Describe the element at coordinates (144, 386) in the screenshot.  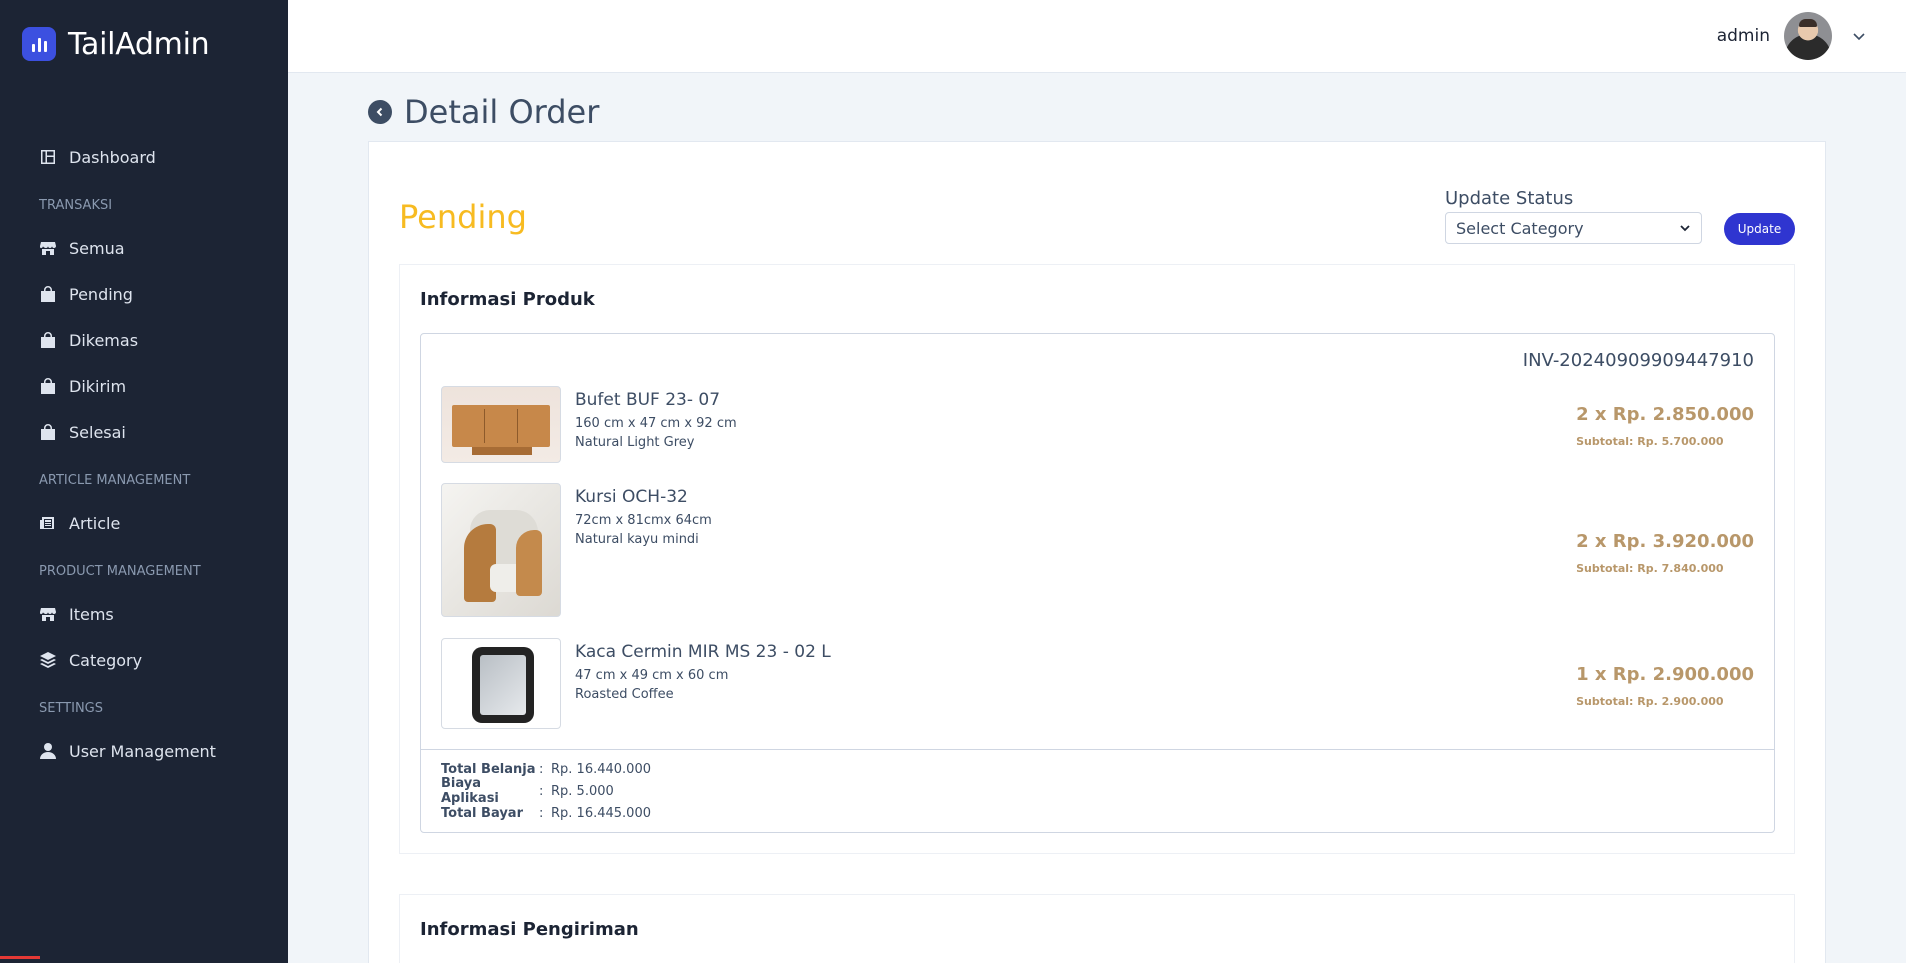
I see `sidebar-item-dikirim: Dikirim` at that location.